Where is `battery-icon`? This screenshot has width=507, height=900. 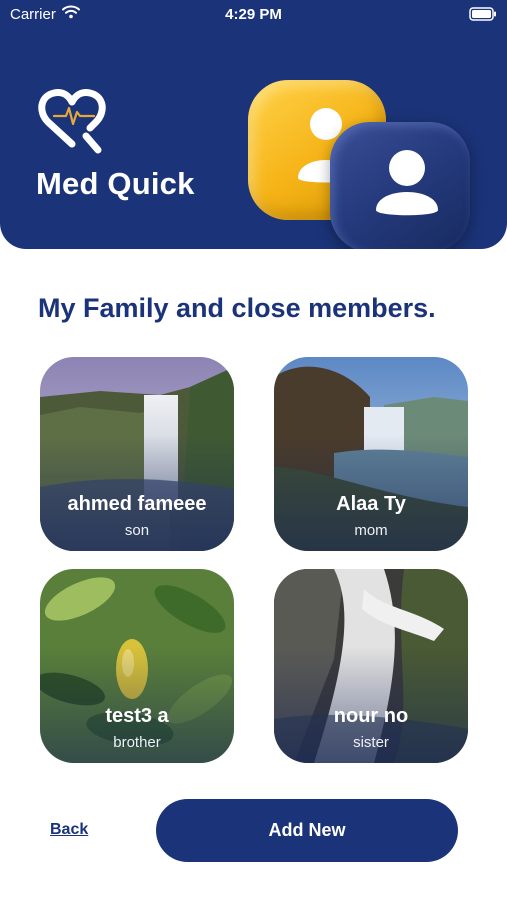
battery-icon is located at coordinates (482, 14).